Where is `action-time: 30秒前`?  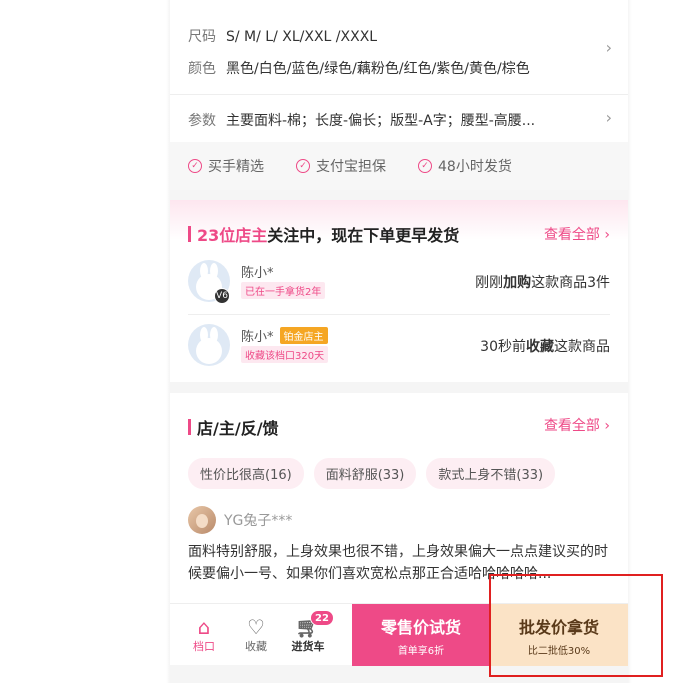 action-time: 30秒前 is located at coordinates (503, 347).